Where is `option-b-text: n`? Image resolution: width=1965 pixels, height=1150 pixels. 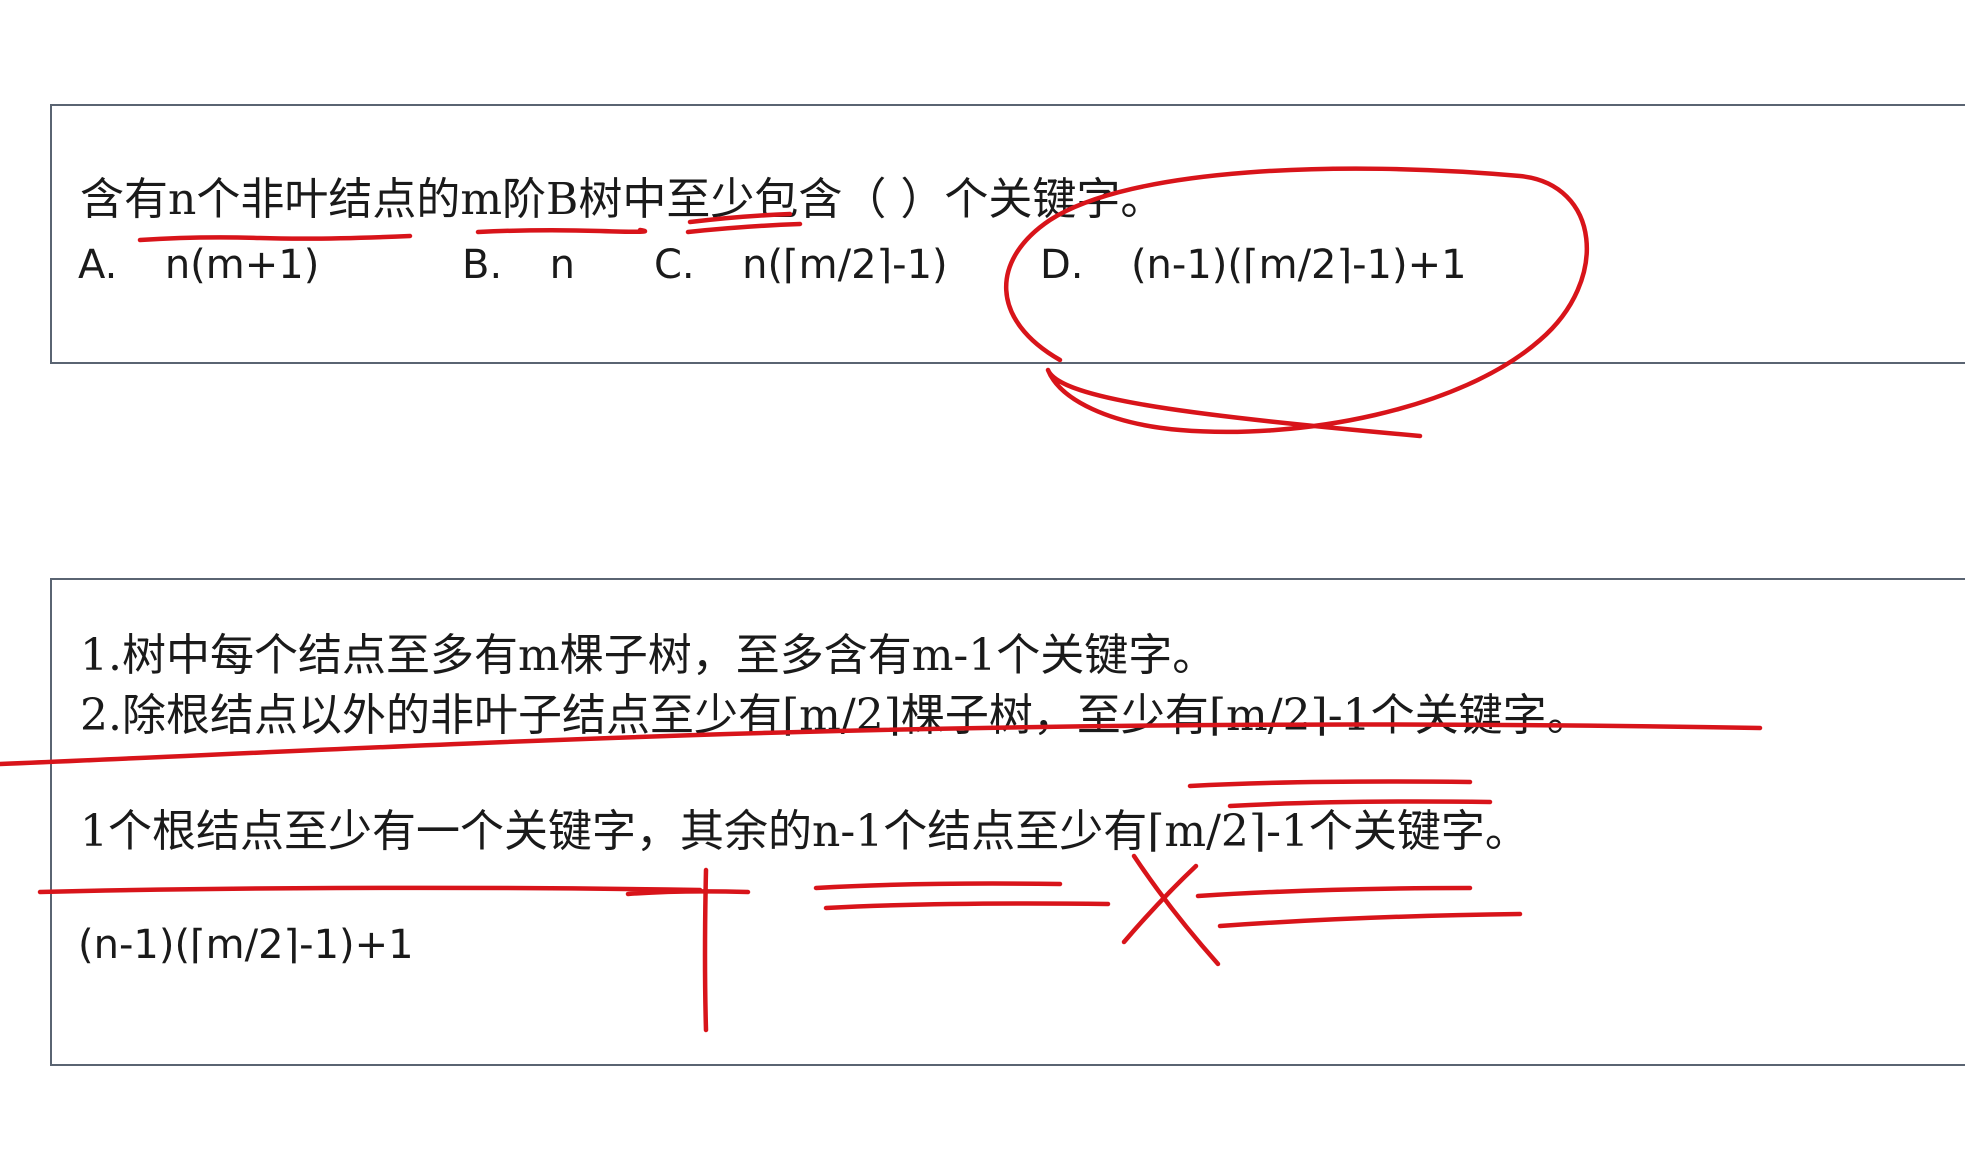 option-b-text: n is located at coordinates (562, 265).